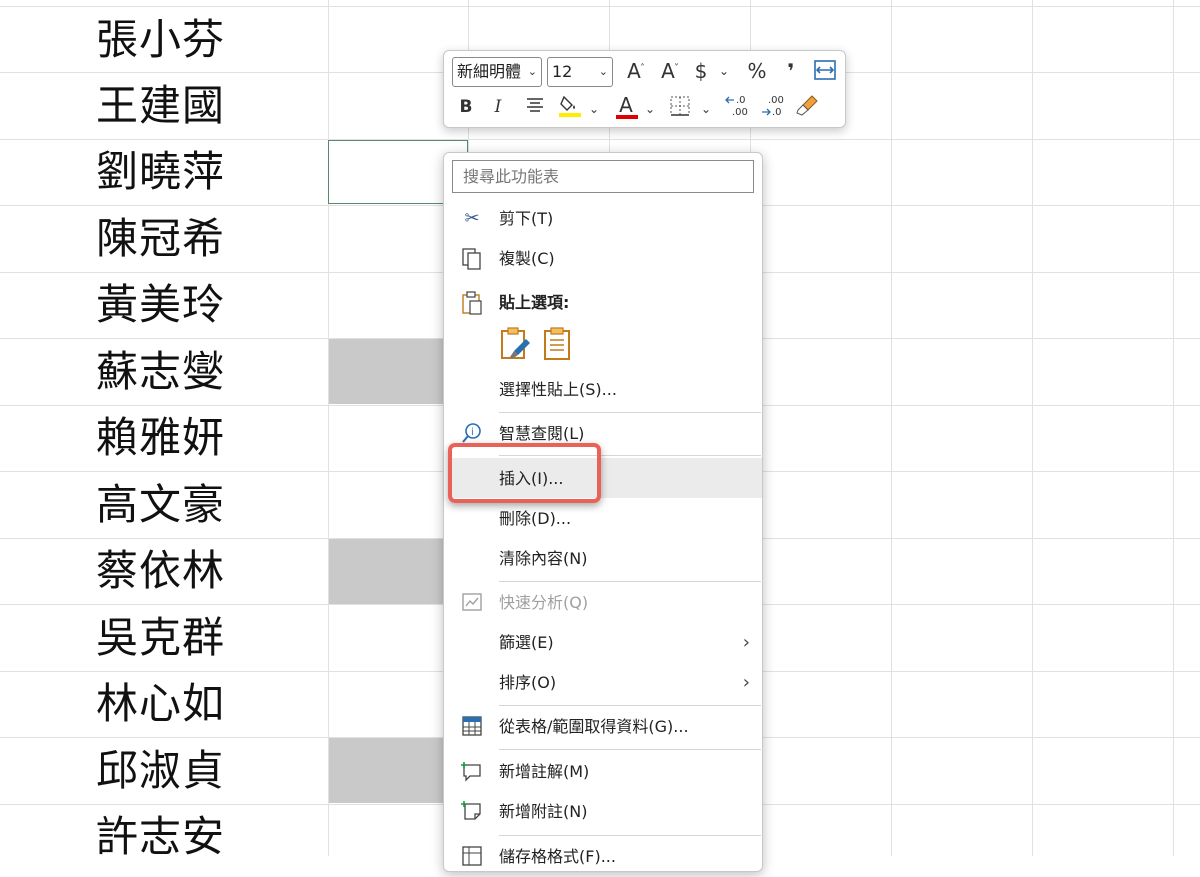 This screenshot has width=1200, height=877. Describe the element at coordinates (562, 71) in the screenshot. I see `font-size-value: 12` at that location.